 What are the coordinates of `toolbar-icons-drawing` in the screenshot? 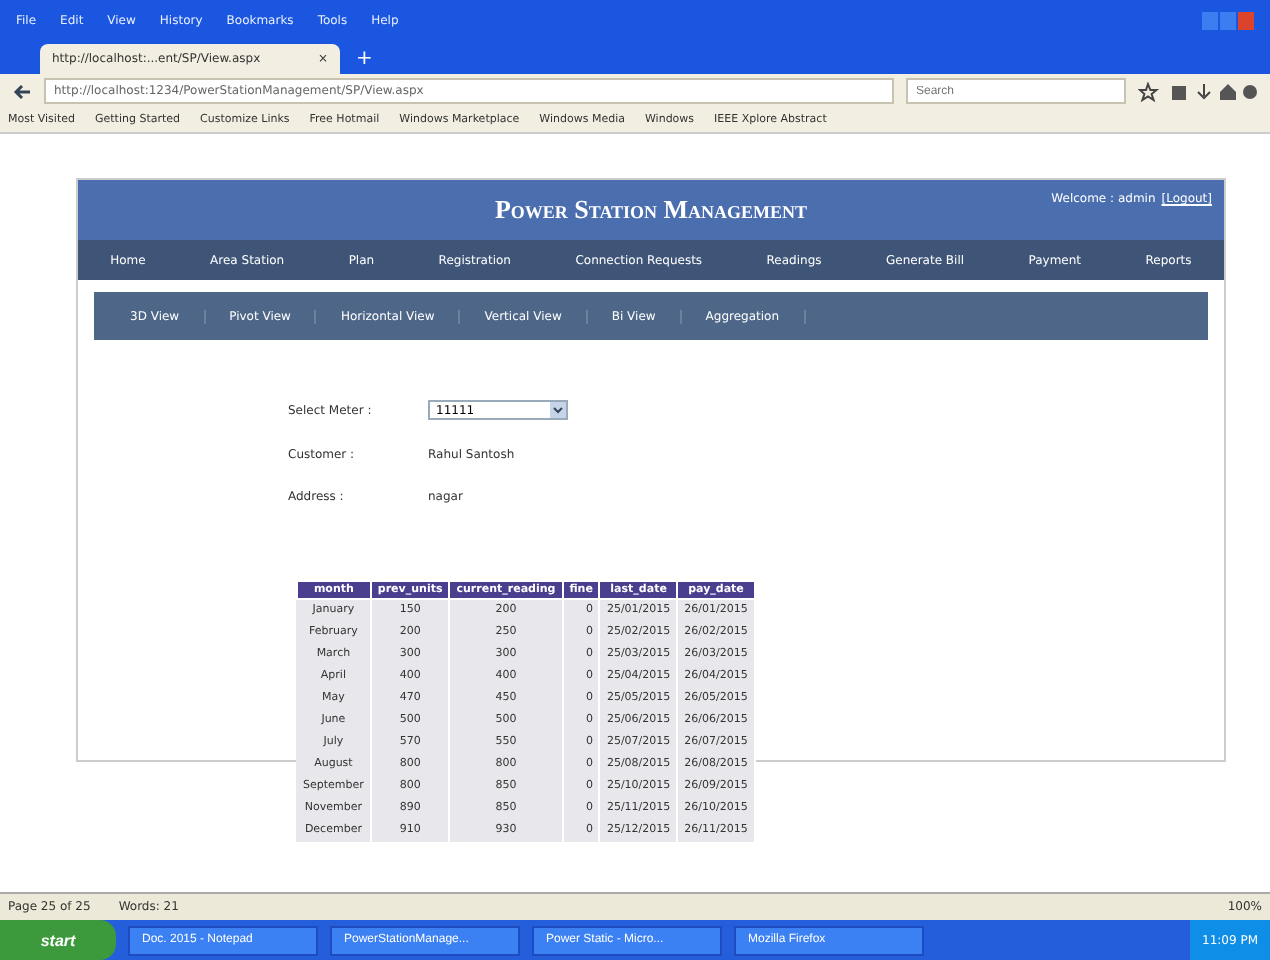 It's located at (1198, 91).